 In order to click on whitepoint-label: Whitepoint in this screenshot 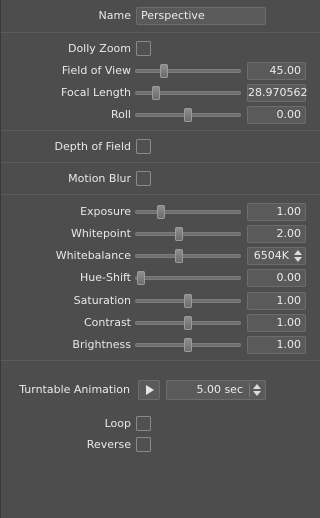, I will do `click(100, 233)`.